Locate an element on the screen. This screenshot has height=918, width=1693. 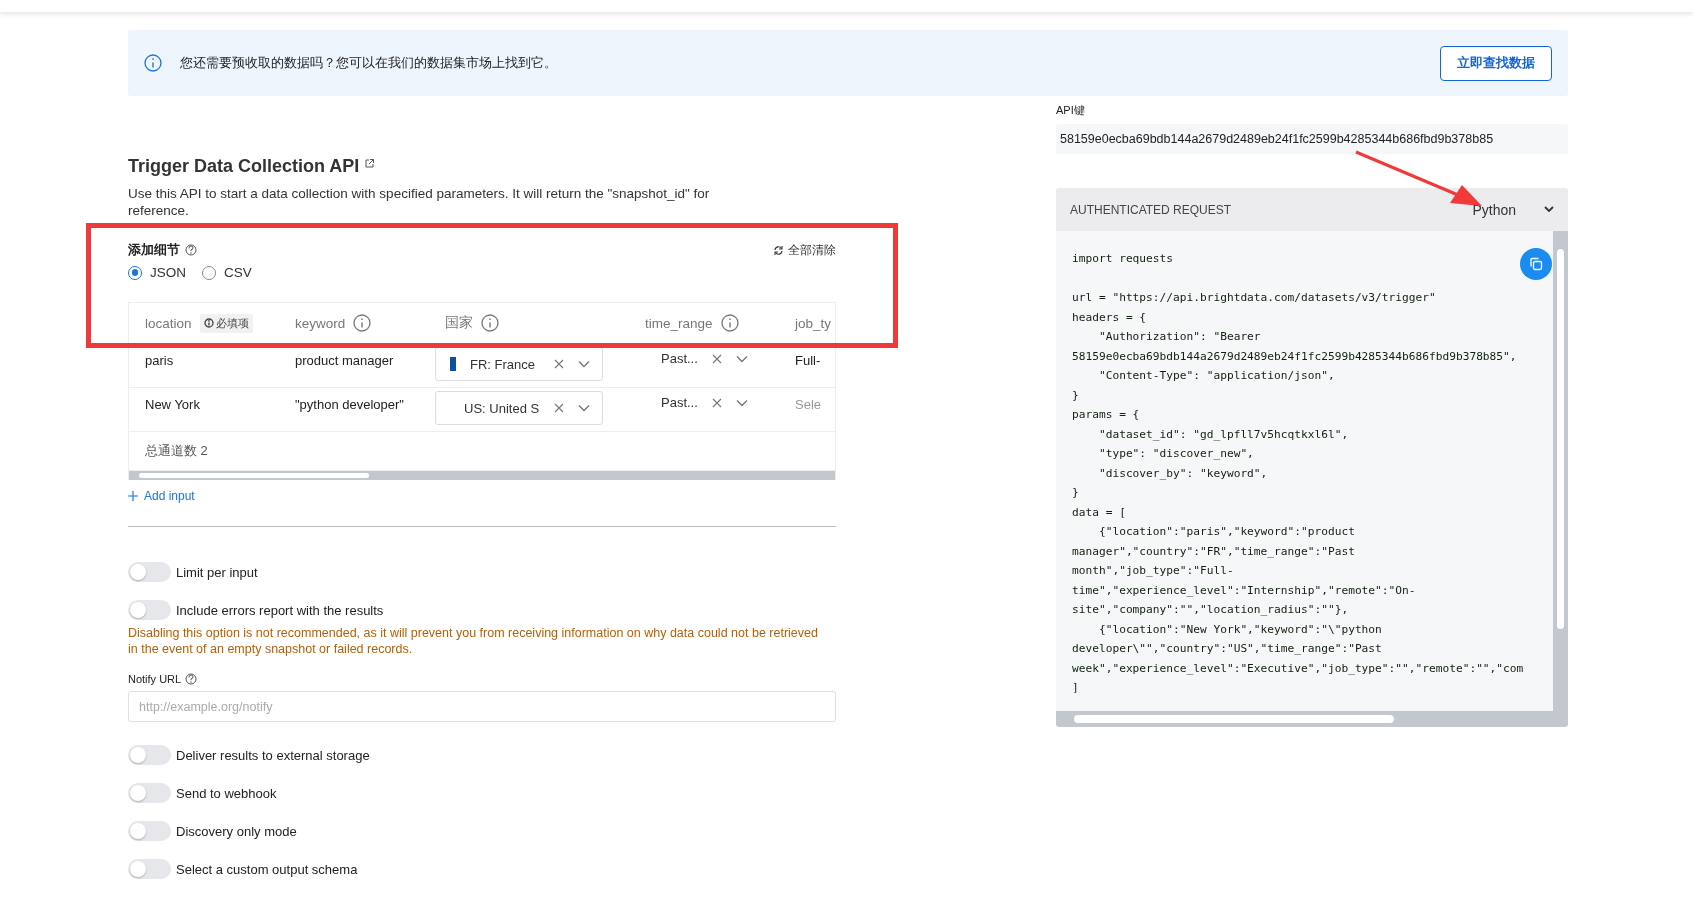
code-line: month","job_type":"Full- is located at coordinates (1153, 571).